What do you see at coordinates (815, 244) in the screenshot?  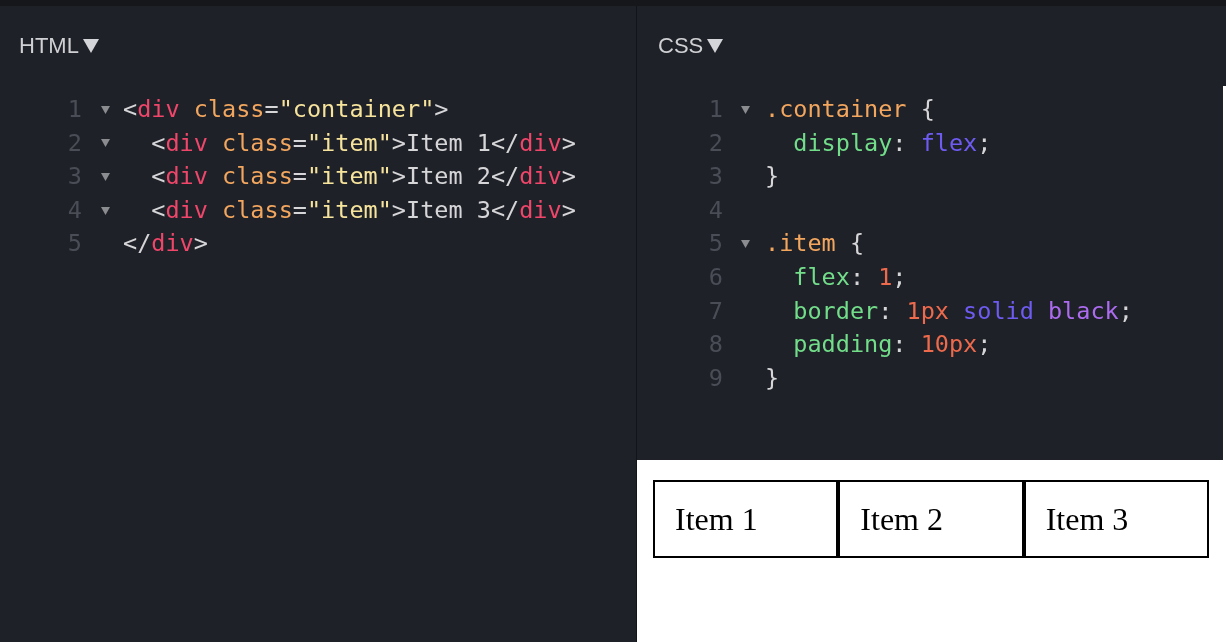 I see `code-line: .item {` at bounding box center [815, 244].